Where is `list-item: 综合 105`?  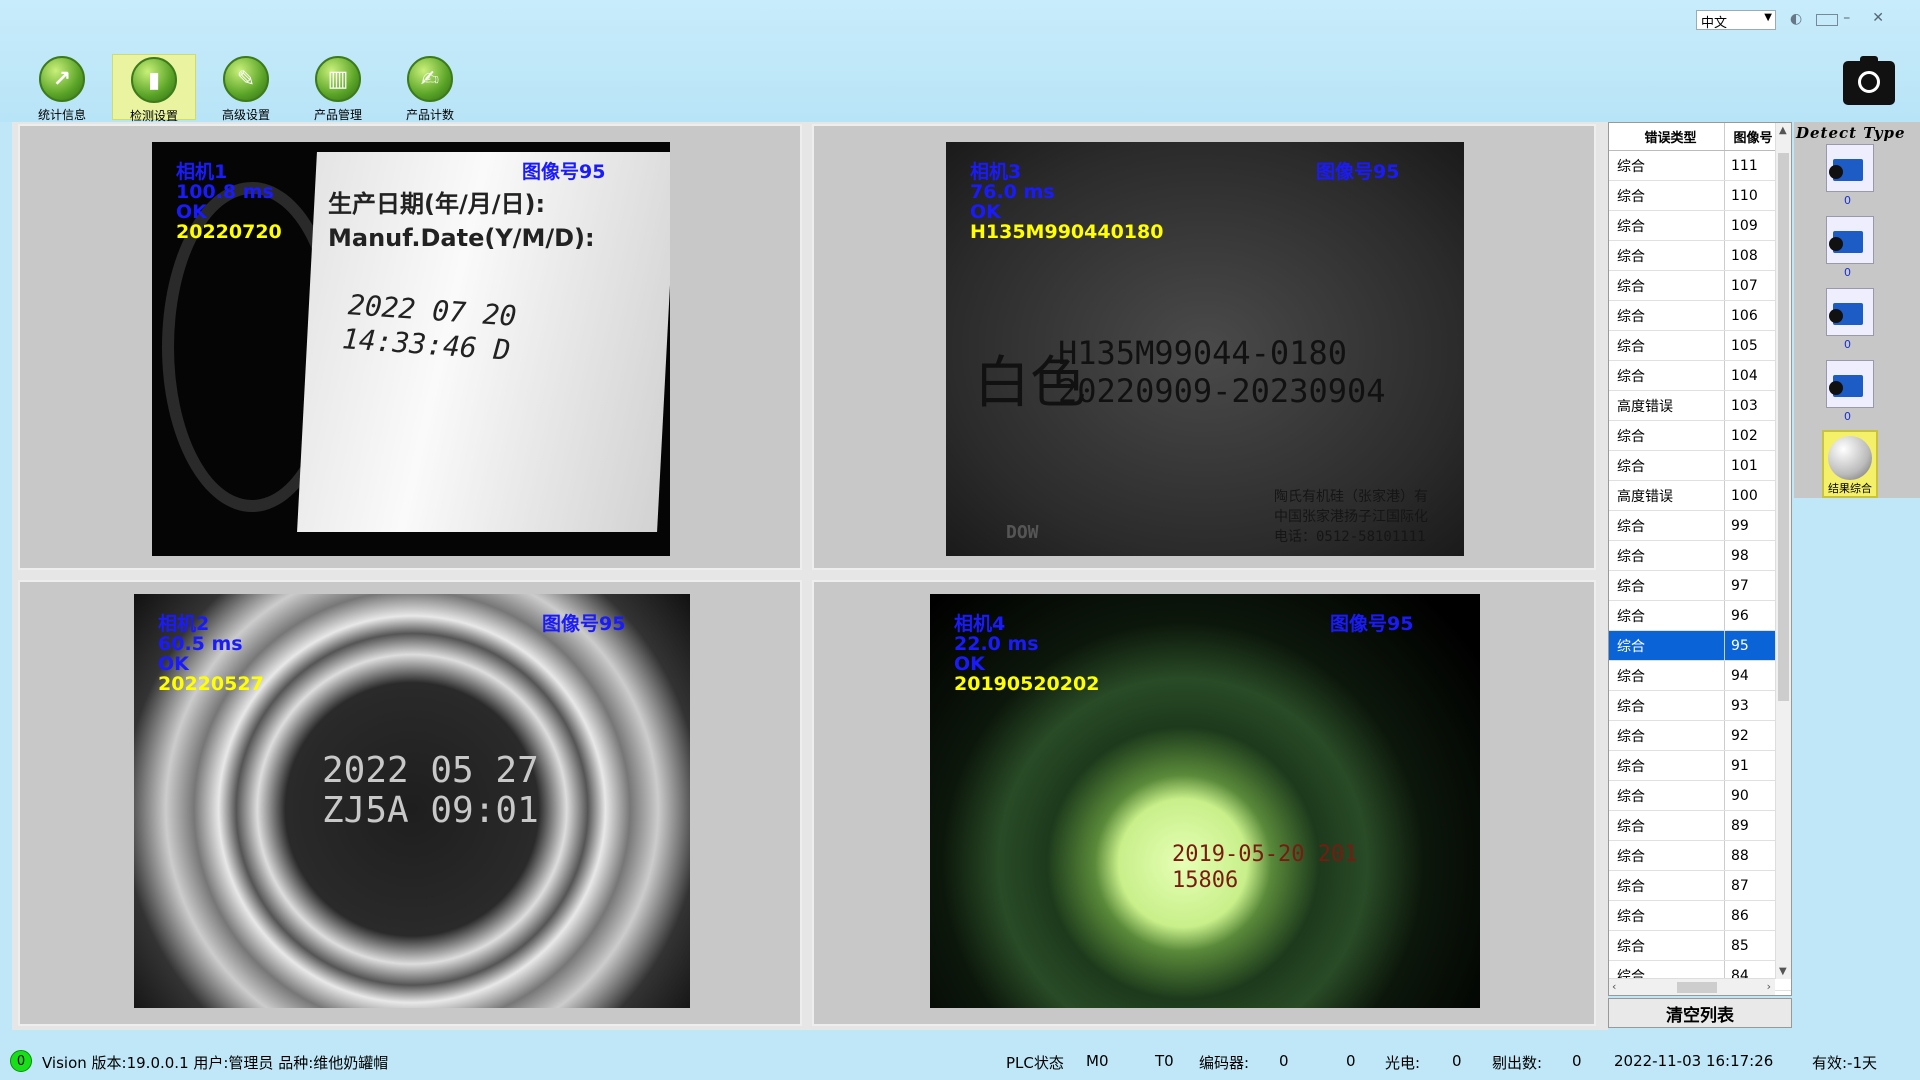
list-item: 综合 105 is located at coordinates (1700, 346).